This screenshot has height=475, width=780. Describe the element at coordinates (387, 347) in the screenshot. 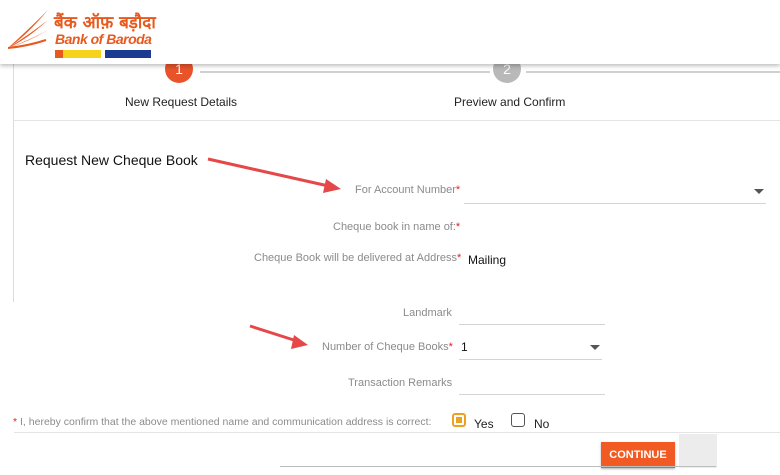

I see `num-books-label: Number of Cheque Books*` at that location.